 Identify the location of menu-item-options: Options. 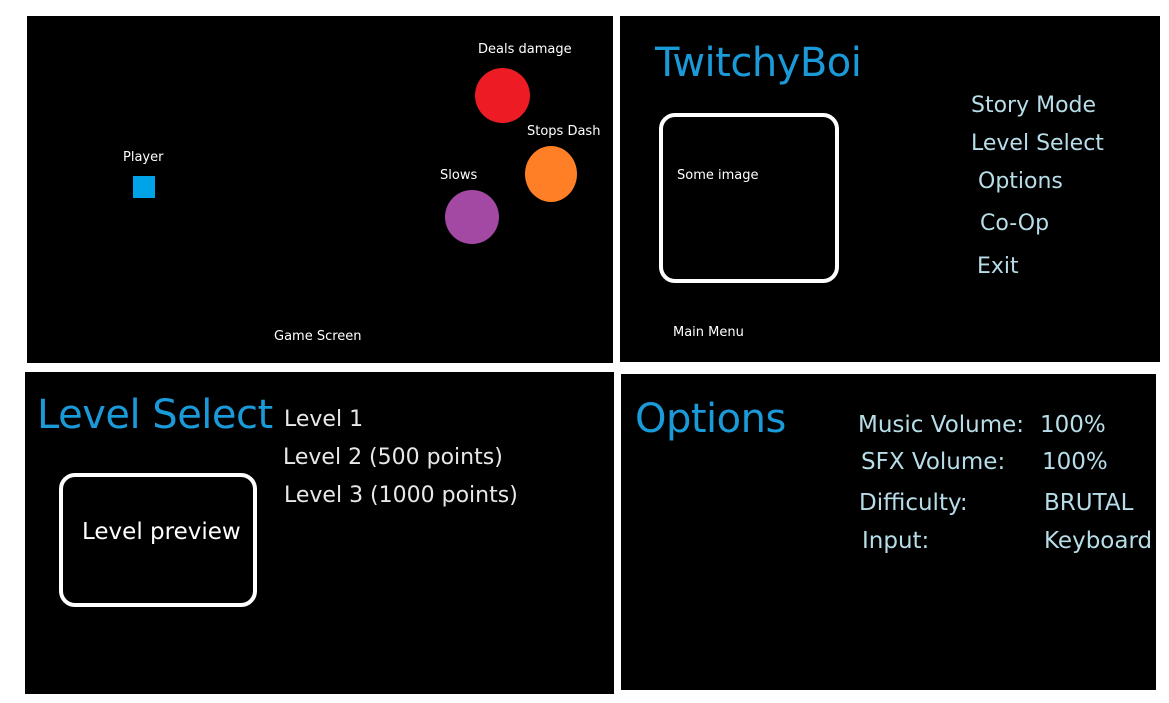
(1020, 181).